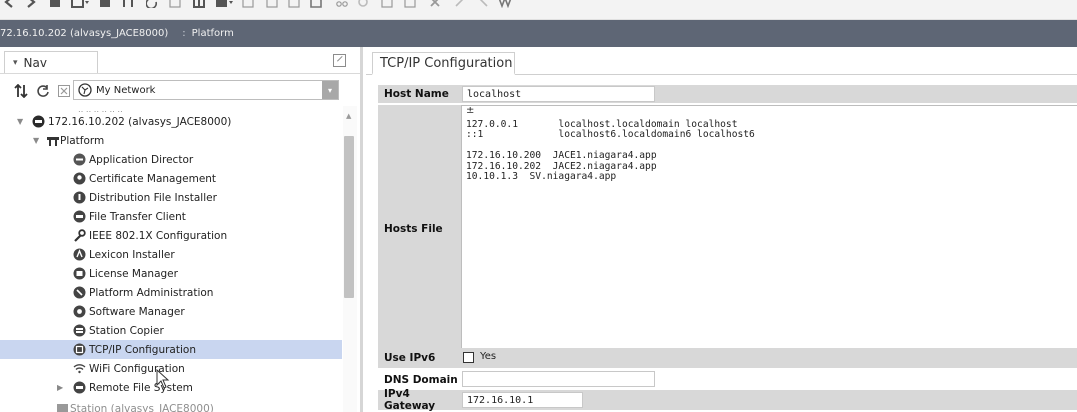  I want to click on nav-tab: ▾ Nav, so click(51, 62).